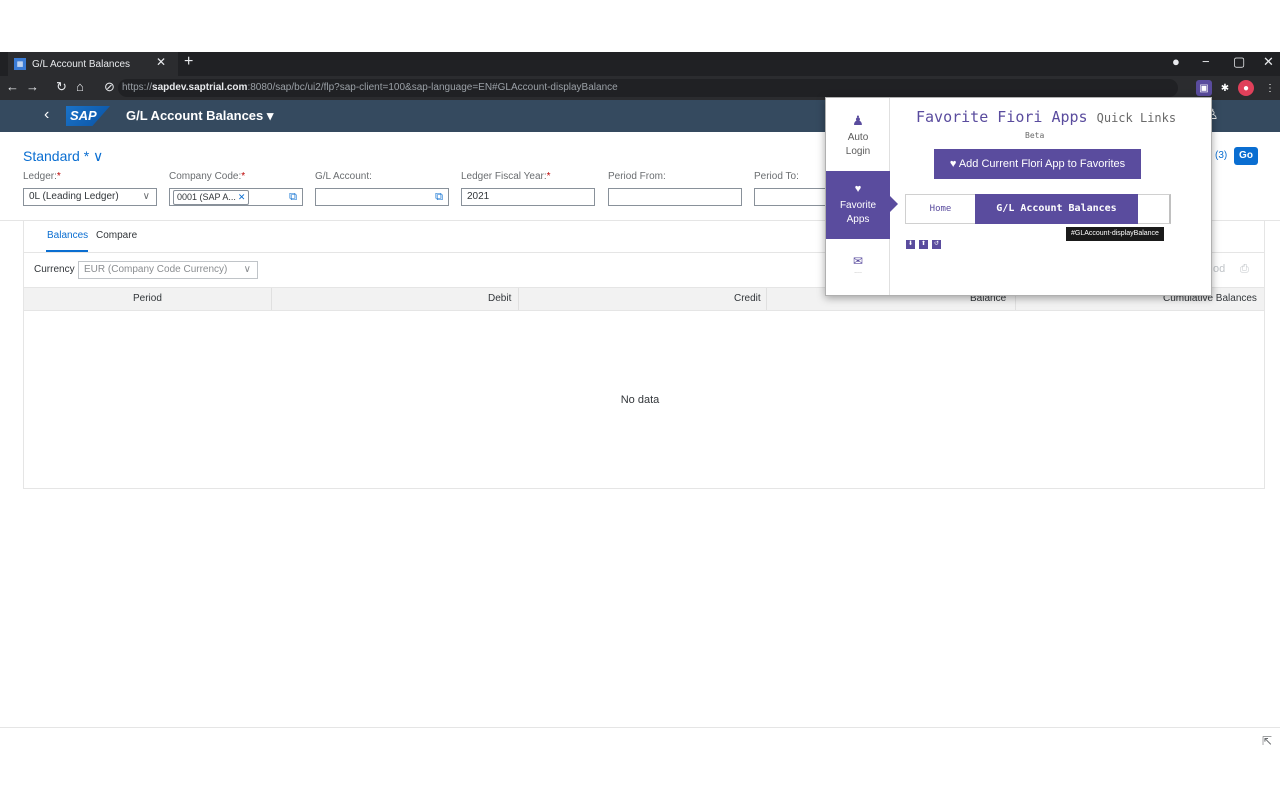 This screenshot has height=800, width=1280. Describe the element at coordinates (858, 261) in the screenshot. I see `mail-icon: ✉` at that location.